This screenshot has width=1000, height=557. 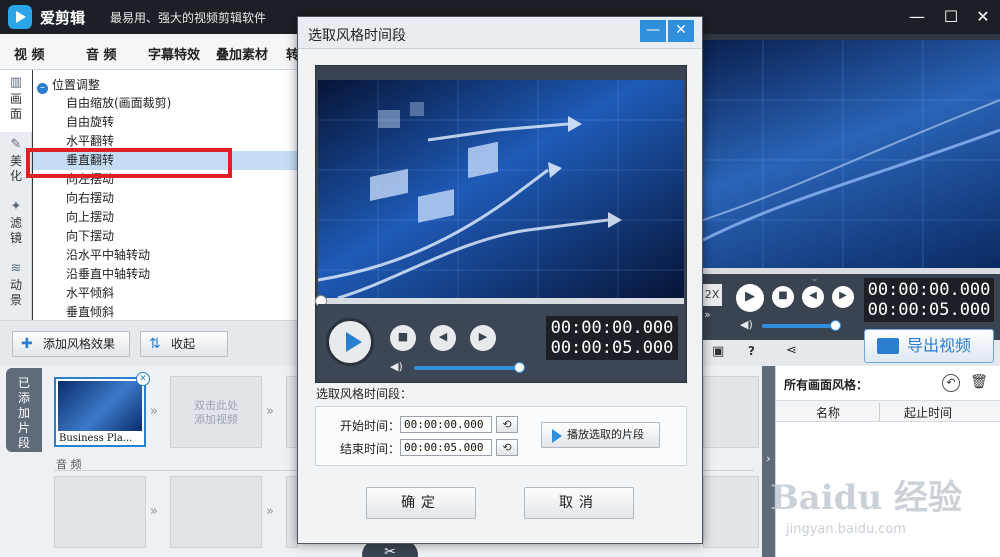 What do you see at coordinates (29, 53) in the screenshot?
I see `tab-video: 视 频` at bounding box center [29, 53].